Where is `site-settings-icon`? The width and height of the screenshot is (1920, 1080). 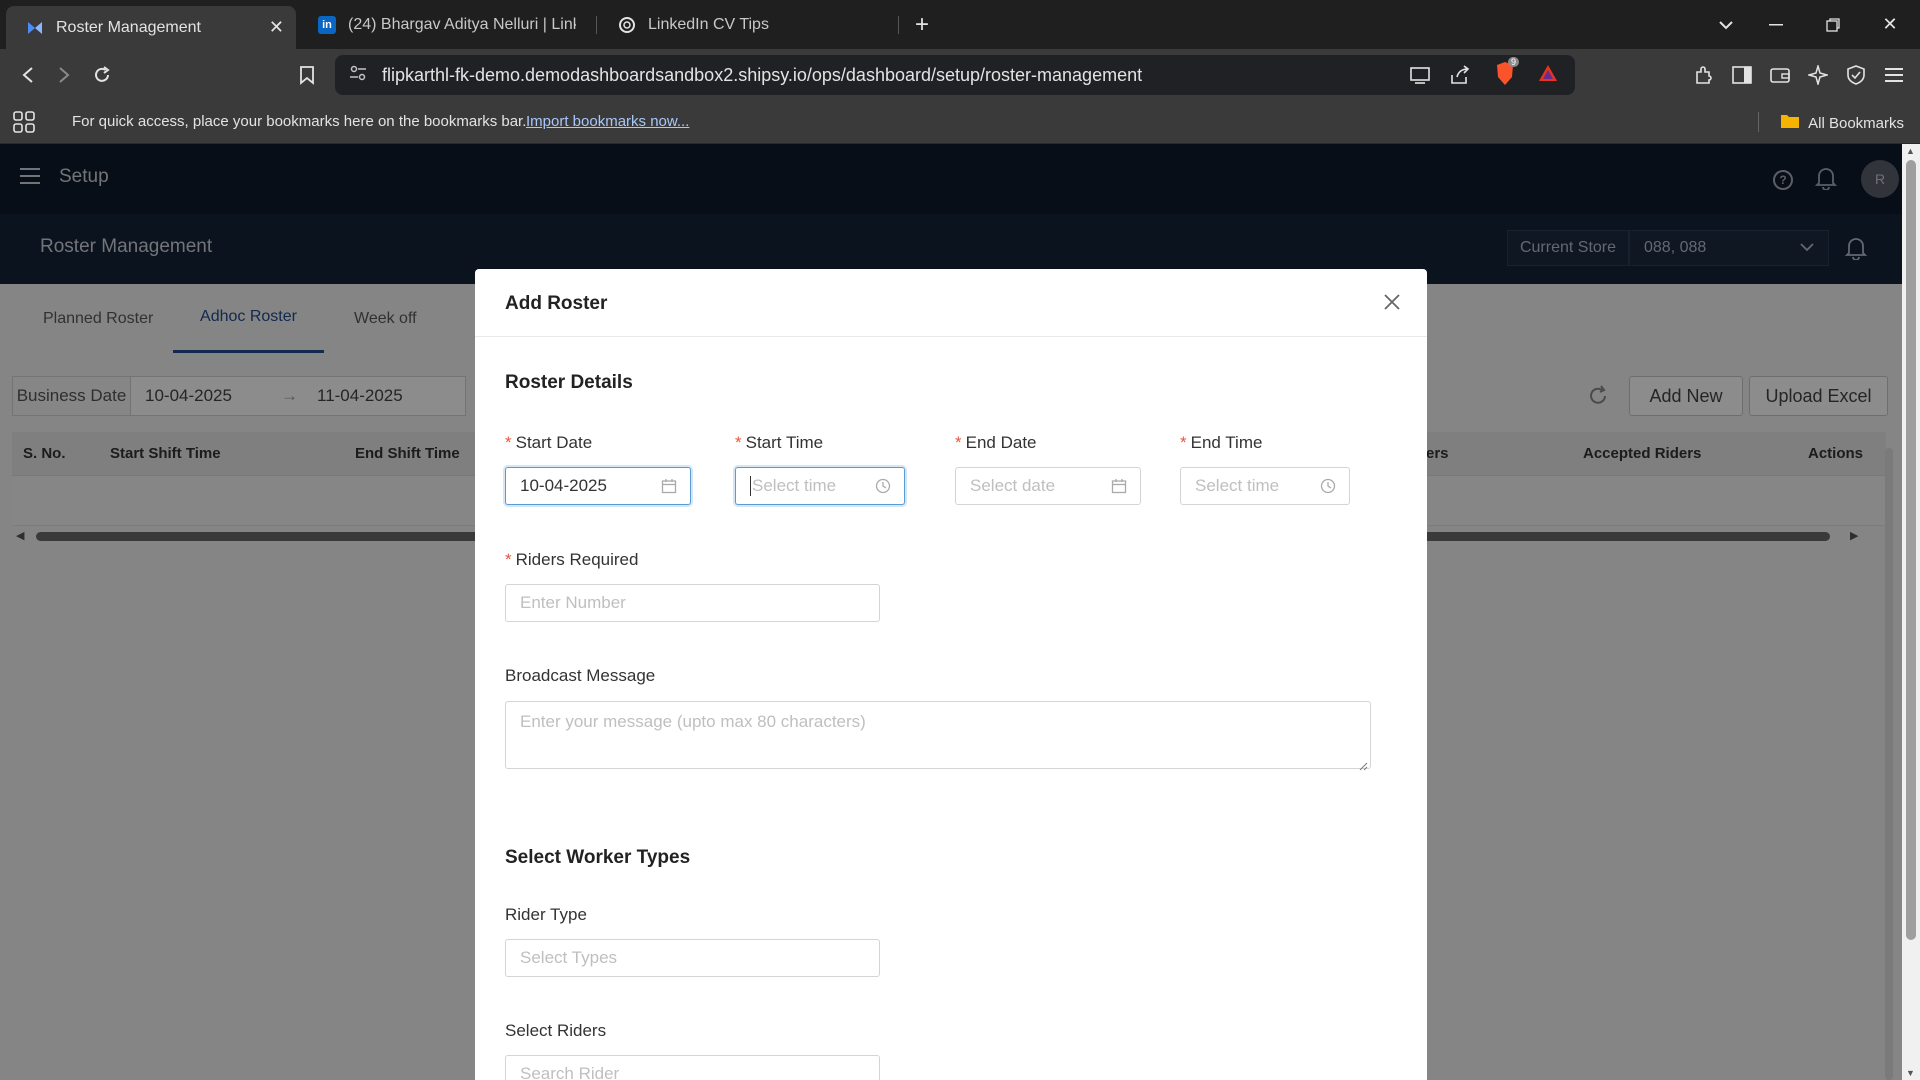
site-settings-icon is located at coordinates (358, 75).